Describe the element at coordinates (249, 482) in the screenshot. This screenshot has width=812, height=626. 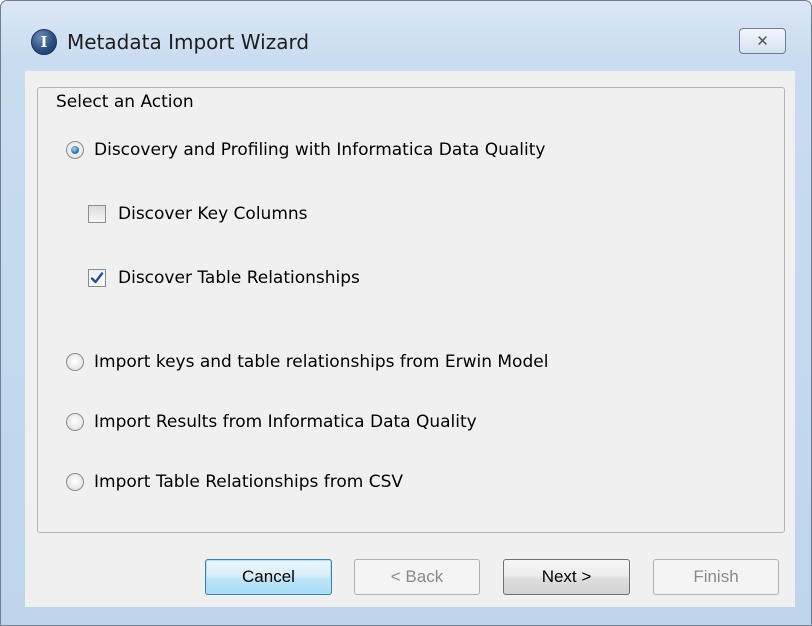
I see `radio-import-csv-label: Import Table Relationships from CSV` at that location.